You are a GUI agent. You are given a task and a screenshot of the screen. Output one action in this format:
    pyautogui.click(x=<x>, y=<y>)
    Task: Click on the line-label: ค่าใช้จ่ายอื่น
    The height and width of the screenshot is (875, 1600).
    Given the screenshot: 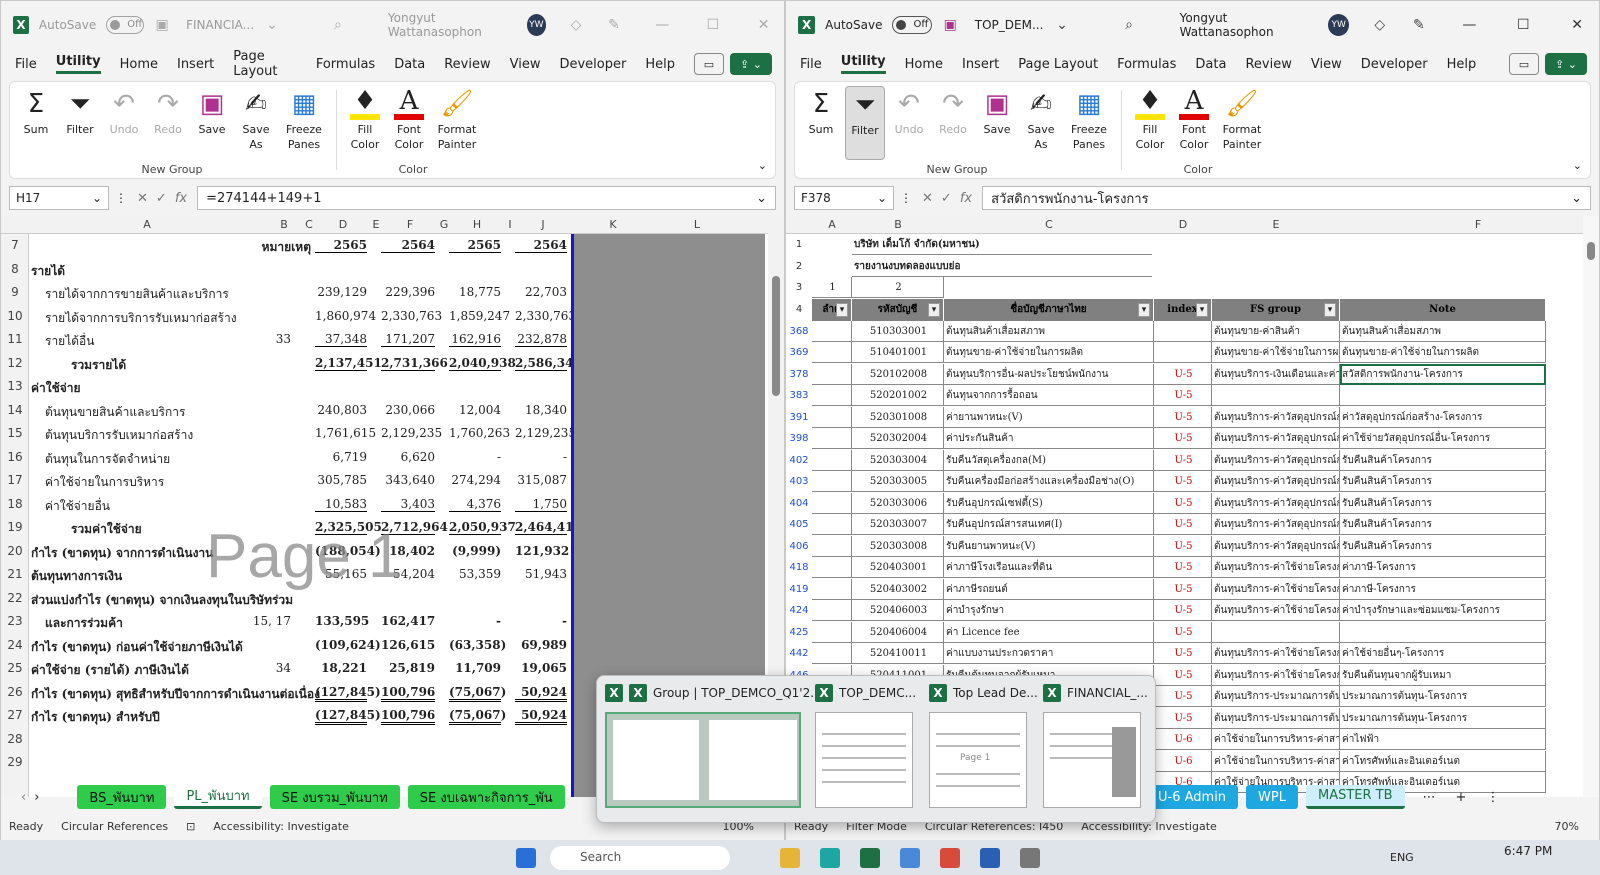 What is the action you would take?
    pyautogui.click(x=77, y=506)
    